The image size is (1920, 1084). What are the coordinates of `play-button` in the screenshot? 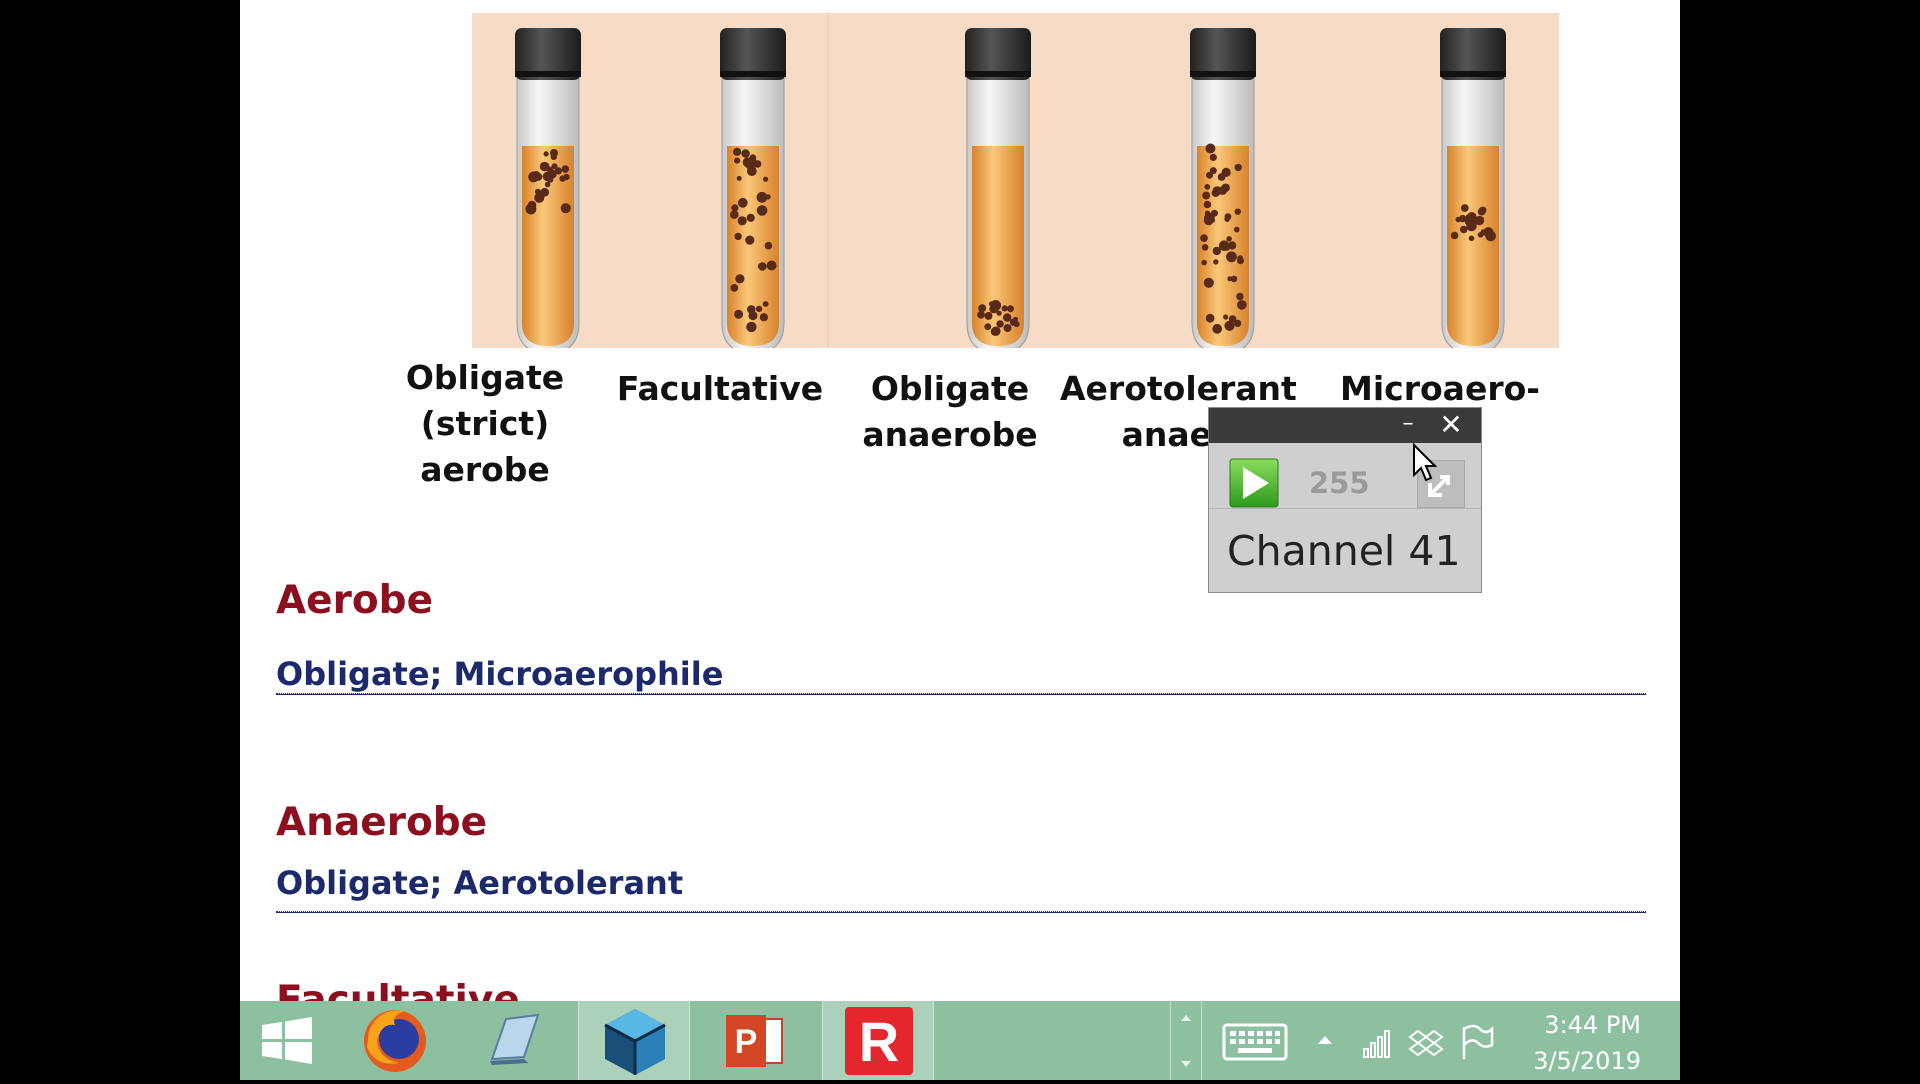 It's located at (1254, 483).